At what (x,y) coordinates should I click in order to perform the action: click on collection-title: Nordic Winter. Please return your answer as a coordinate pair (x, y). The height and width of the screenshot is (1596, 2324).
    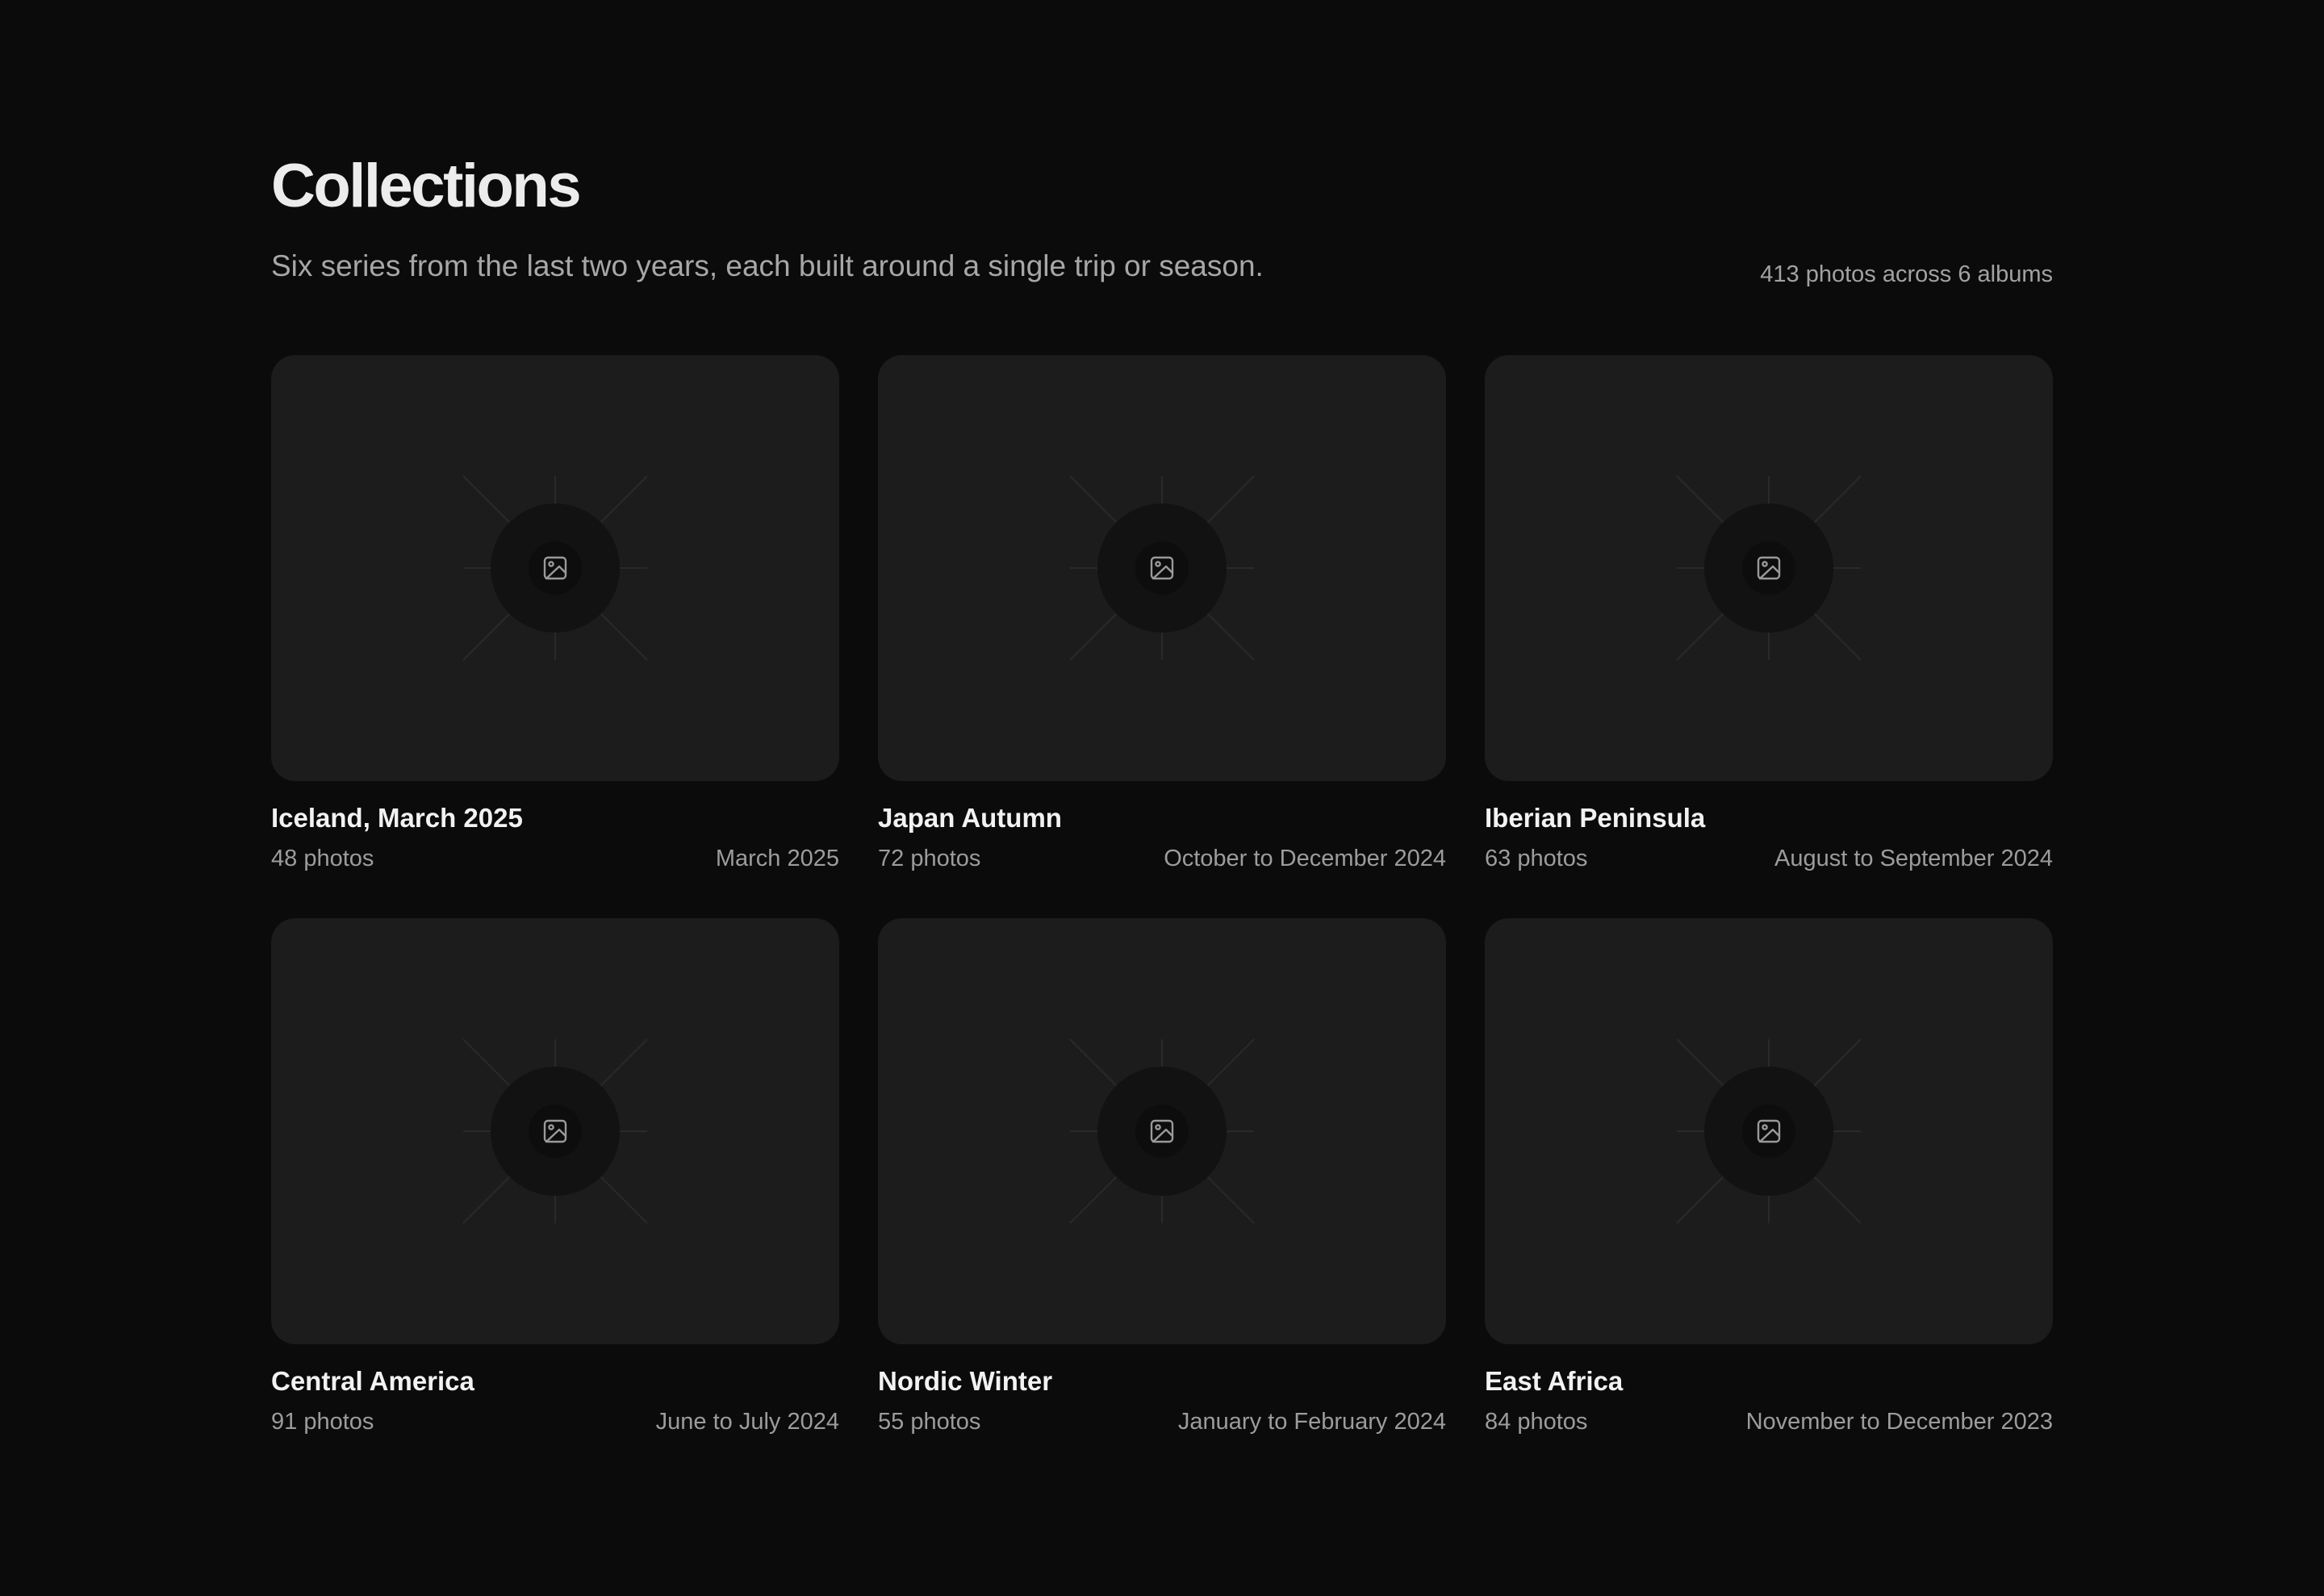
    Looking at the image, I should click on (965, 1381).